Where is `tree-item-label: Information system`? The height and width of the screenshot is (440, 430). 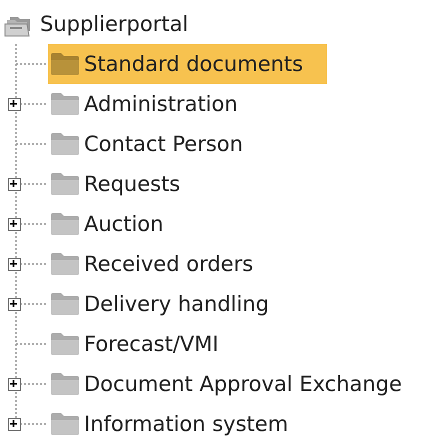
tree-item-label: Information system is located at coordinates (186, 424).